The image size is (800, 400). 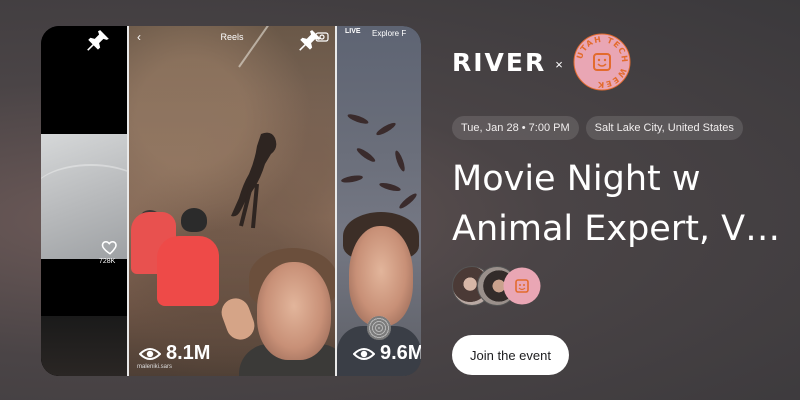 I want to click on moose-figure, so click(x=254, y=180).